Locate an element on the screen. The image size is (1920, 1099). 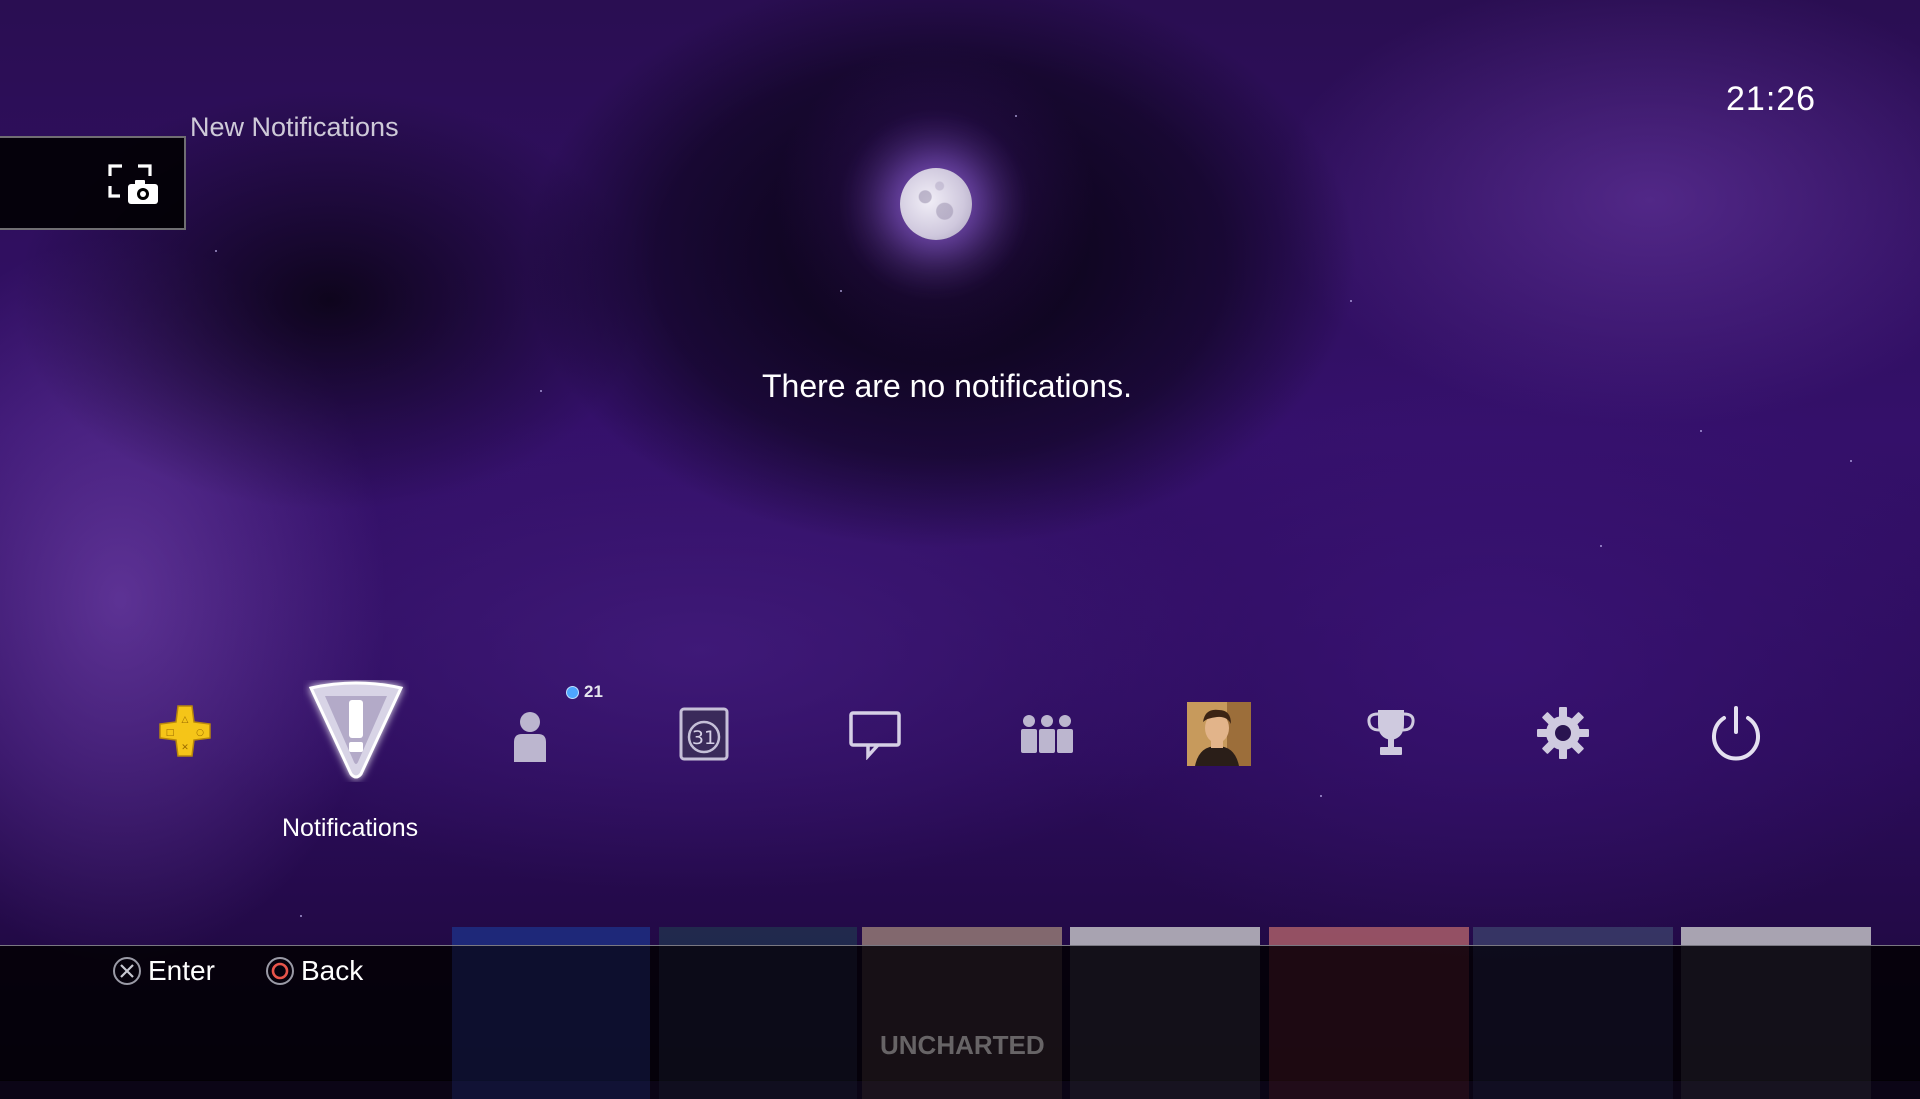
screenshot-capture-panel is located at coordinates (93, 183).